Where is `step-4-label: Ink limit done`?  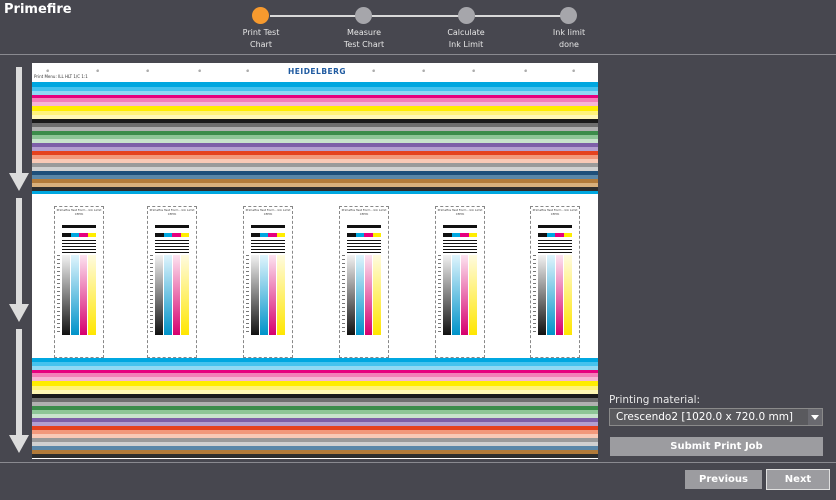
step-4-label: Ink limit done is located at coordinates (569, 38).